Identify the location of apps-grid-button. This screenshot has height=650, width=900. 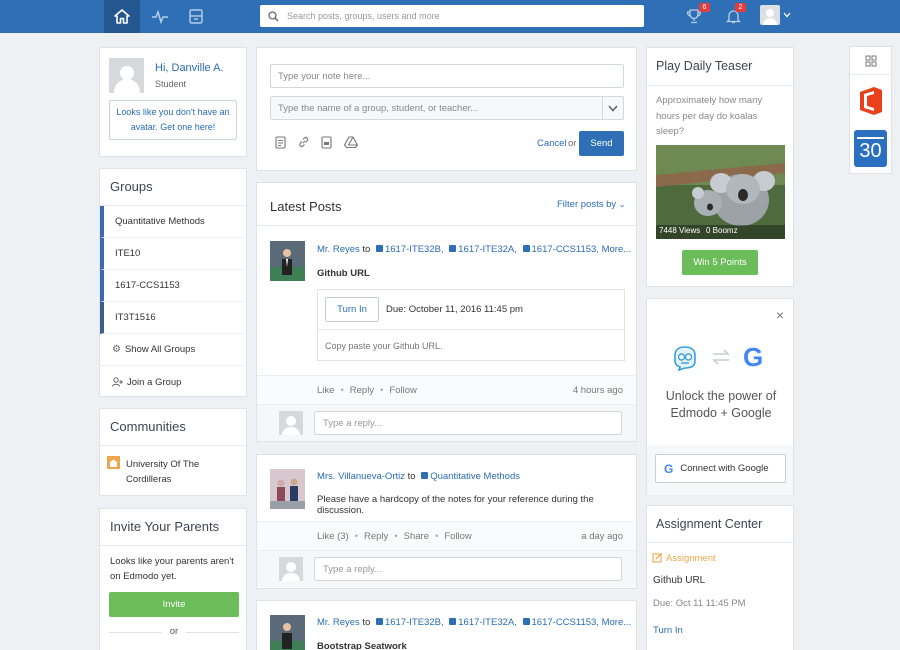
(870, 61).